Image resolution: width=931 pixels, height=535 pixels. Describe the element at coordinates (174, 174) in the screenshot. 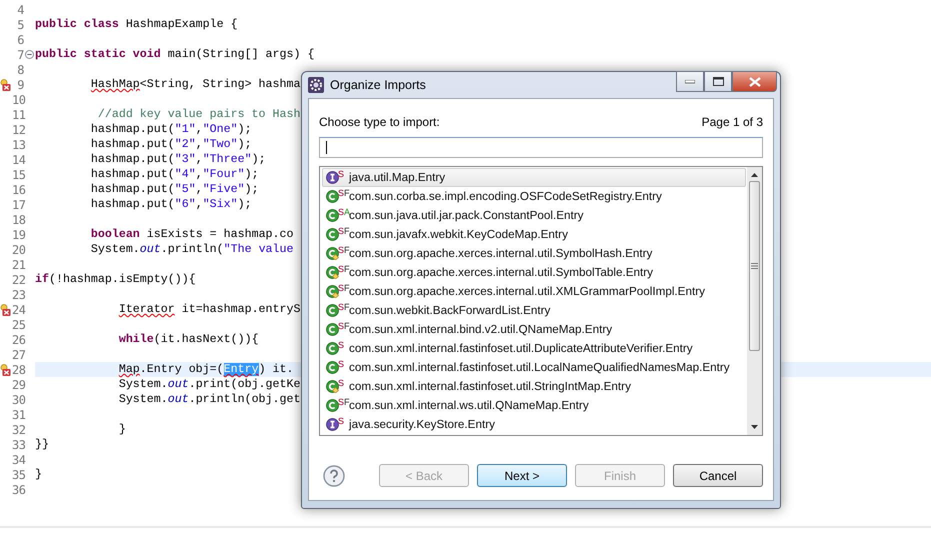

I see `code-line: hashmap.put("4","Four");` at that location.